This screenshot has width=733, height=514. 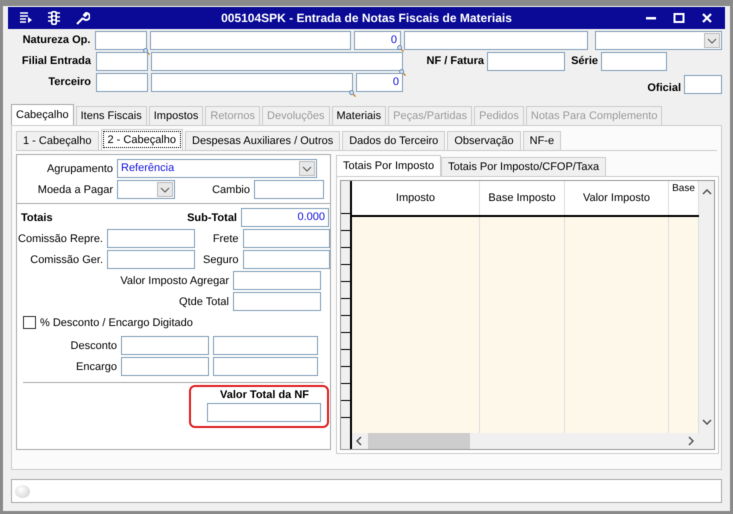 I want to click on field-label: Agrupamento, so click(x=79, y=168).